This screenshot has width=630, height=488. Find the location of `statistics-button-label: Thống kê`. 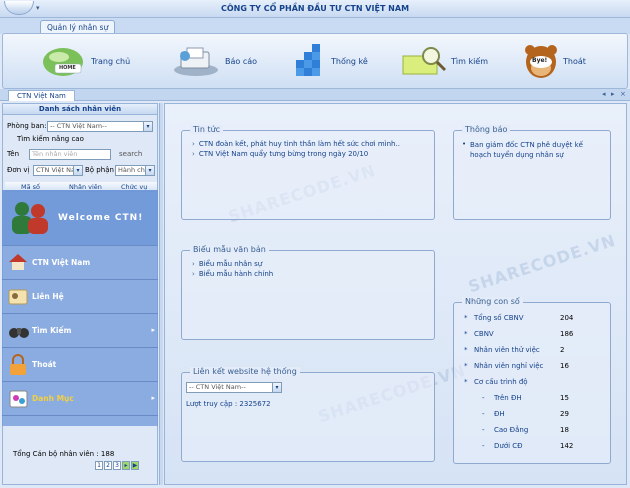

statistics-button-label: Thống kê is located at coordinates (349, 61).